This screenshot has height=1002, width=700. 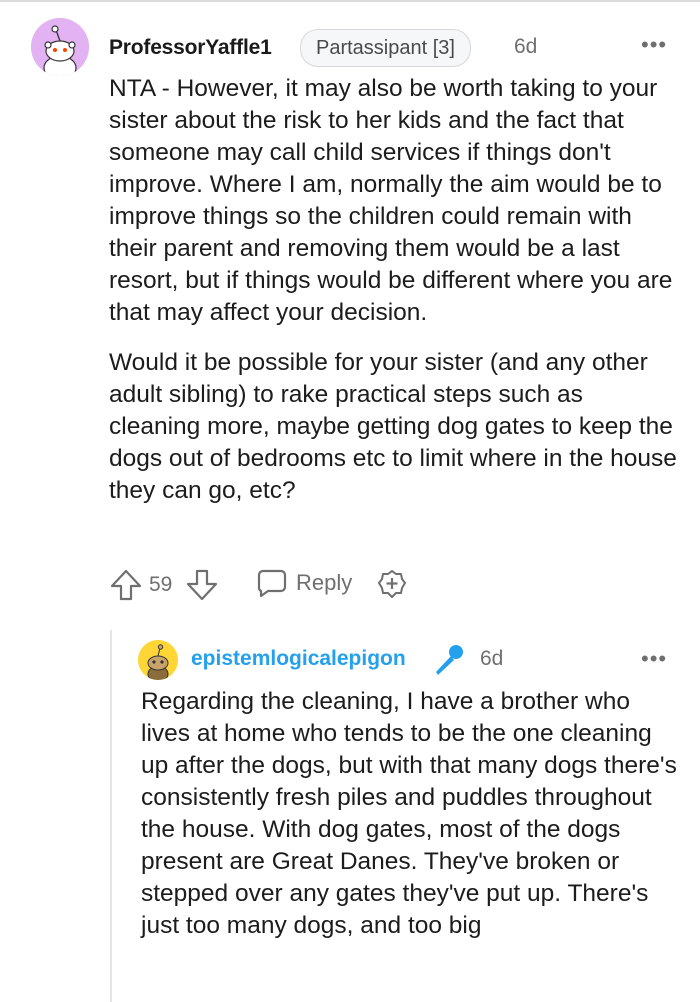 I want to click on downvote-button, so click(x=202, y=585).